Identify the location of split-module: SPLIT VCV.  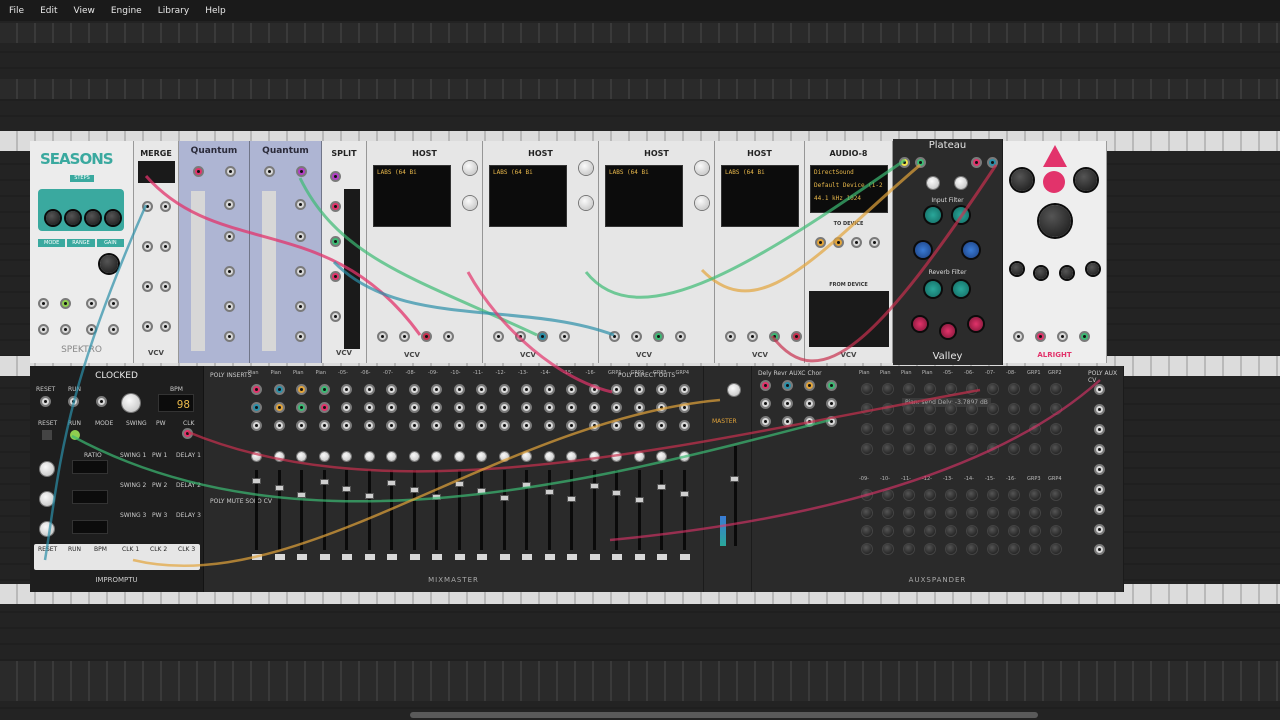
(344, 252).